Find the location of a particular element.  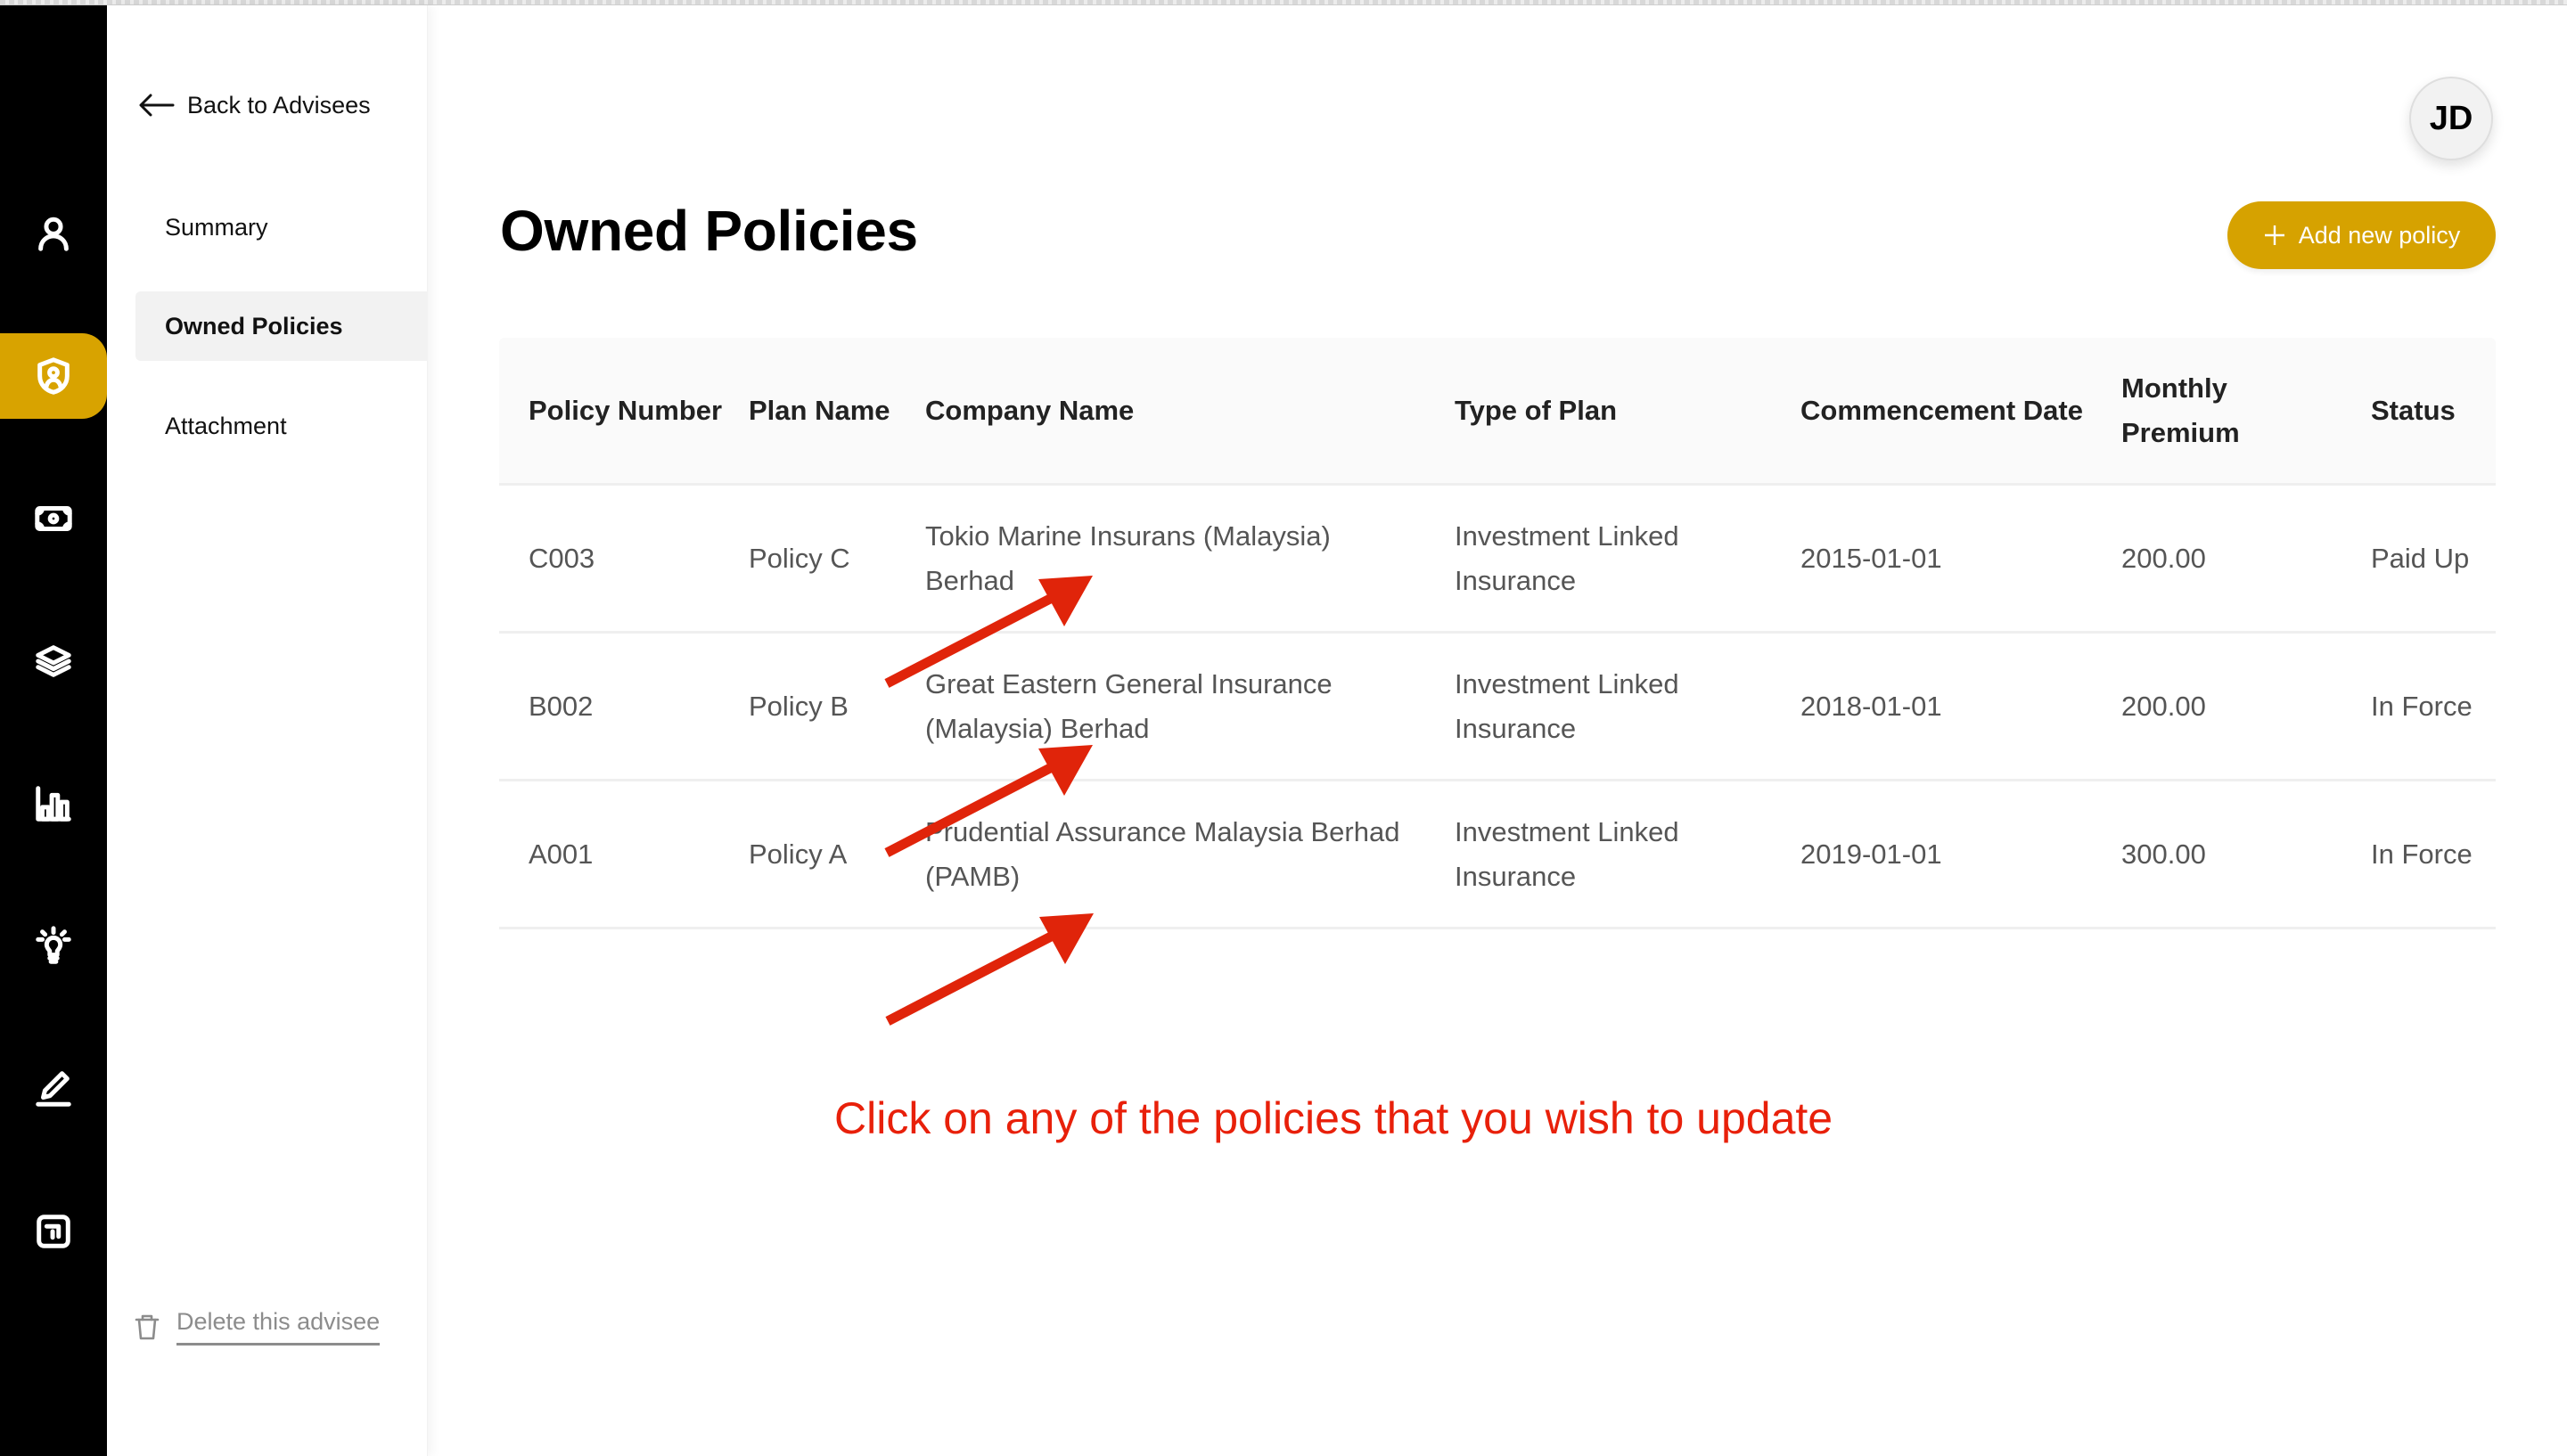

rail-item-portfolio is located at coordinates (54, 661).